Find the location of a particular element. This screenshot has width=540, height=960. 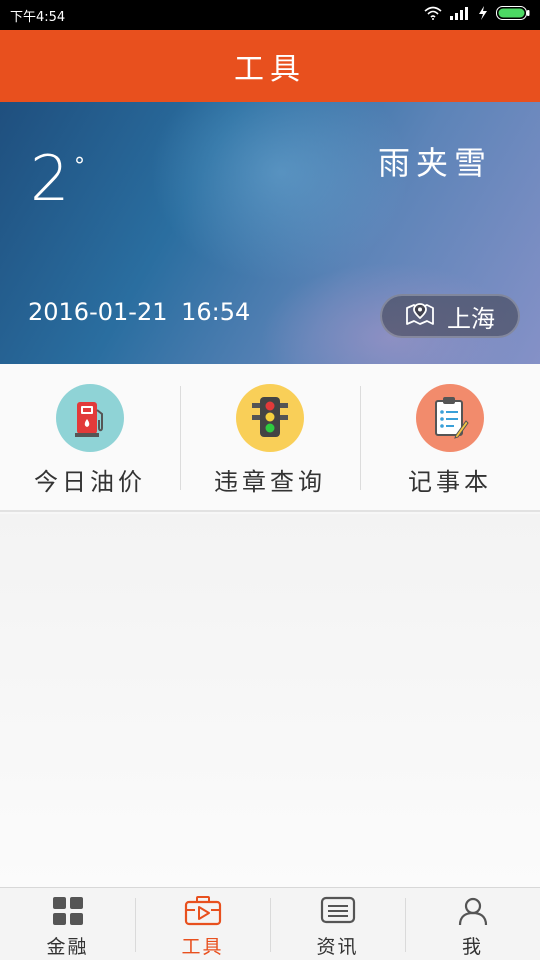

tool-fuel-price: 今日油价 is located at coordinates (90, 437).